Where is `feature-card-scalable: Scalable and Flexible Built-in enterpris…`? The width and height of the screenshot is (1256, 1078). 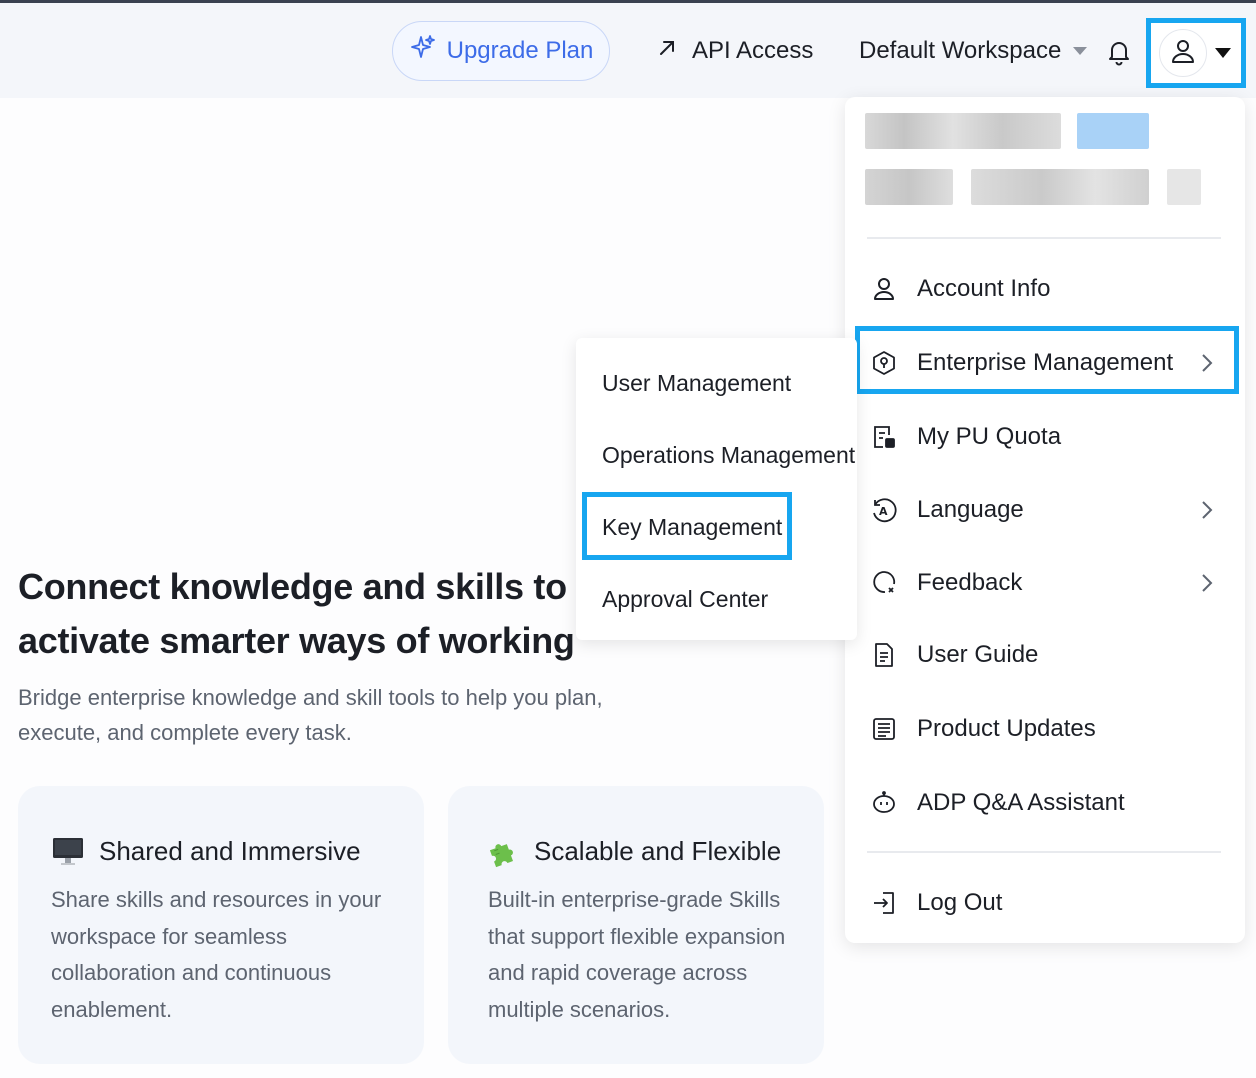 feature-card-scalable: Scalable and Flexible Built-in enterpris… is located at coordinates (636, 925).